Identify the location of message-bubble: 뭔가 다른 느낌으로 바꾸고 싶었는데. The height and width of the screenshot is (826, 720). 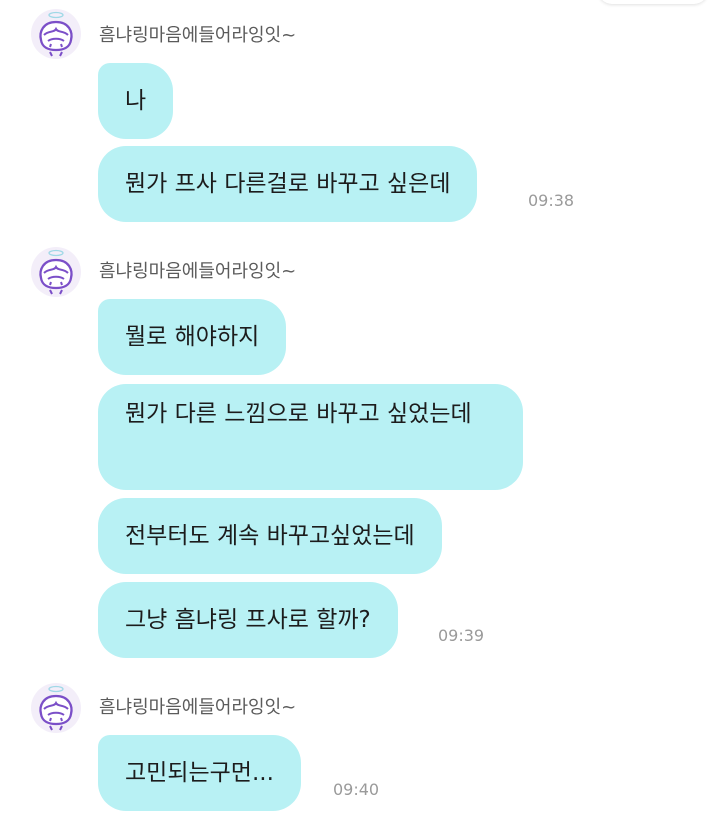
(310, 437).